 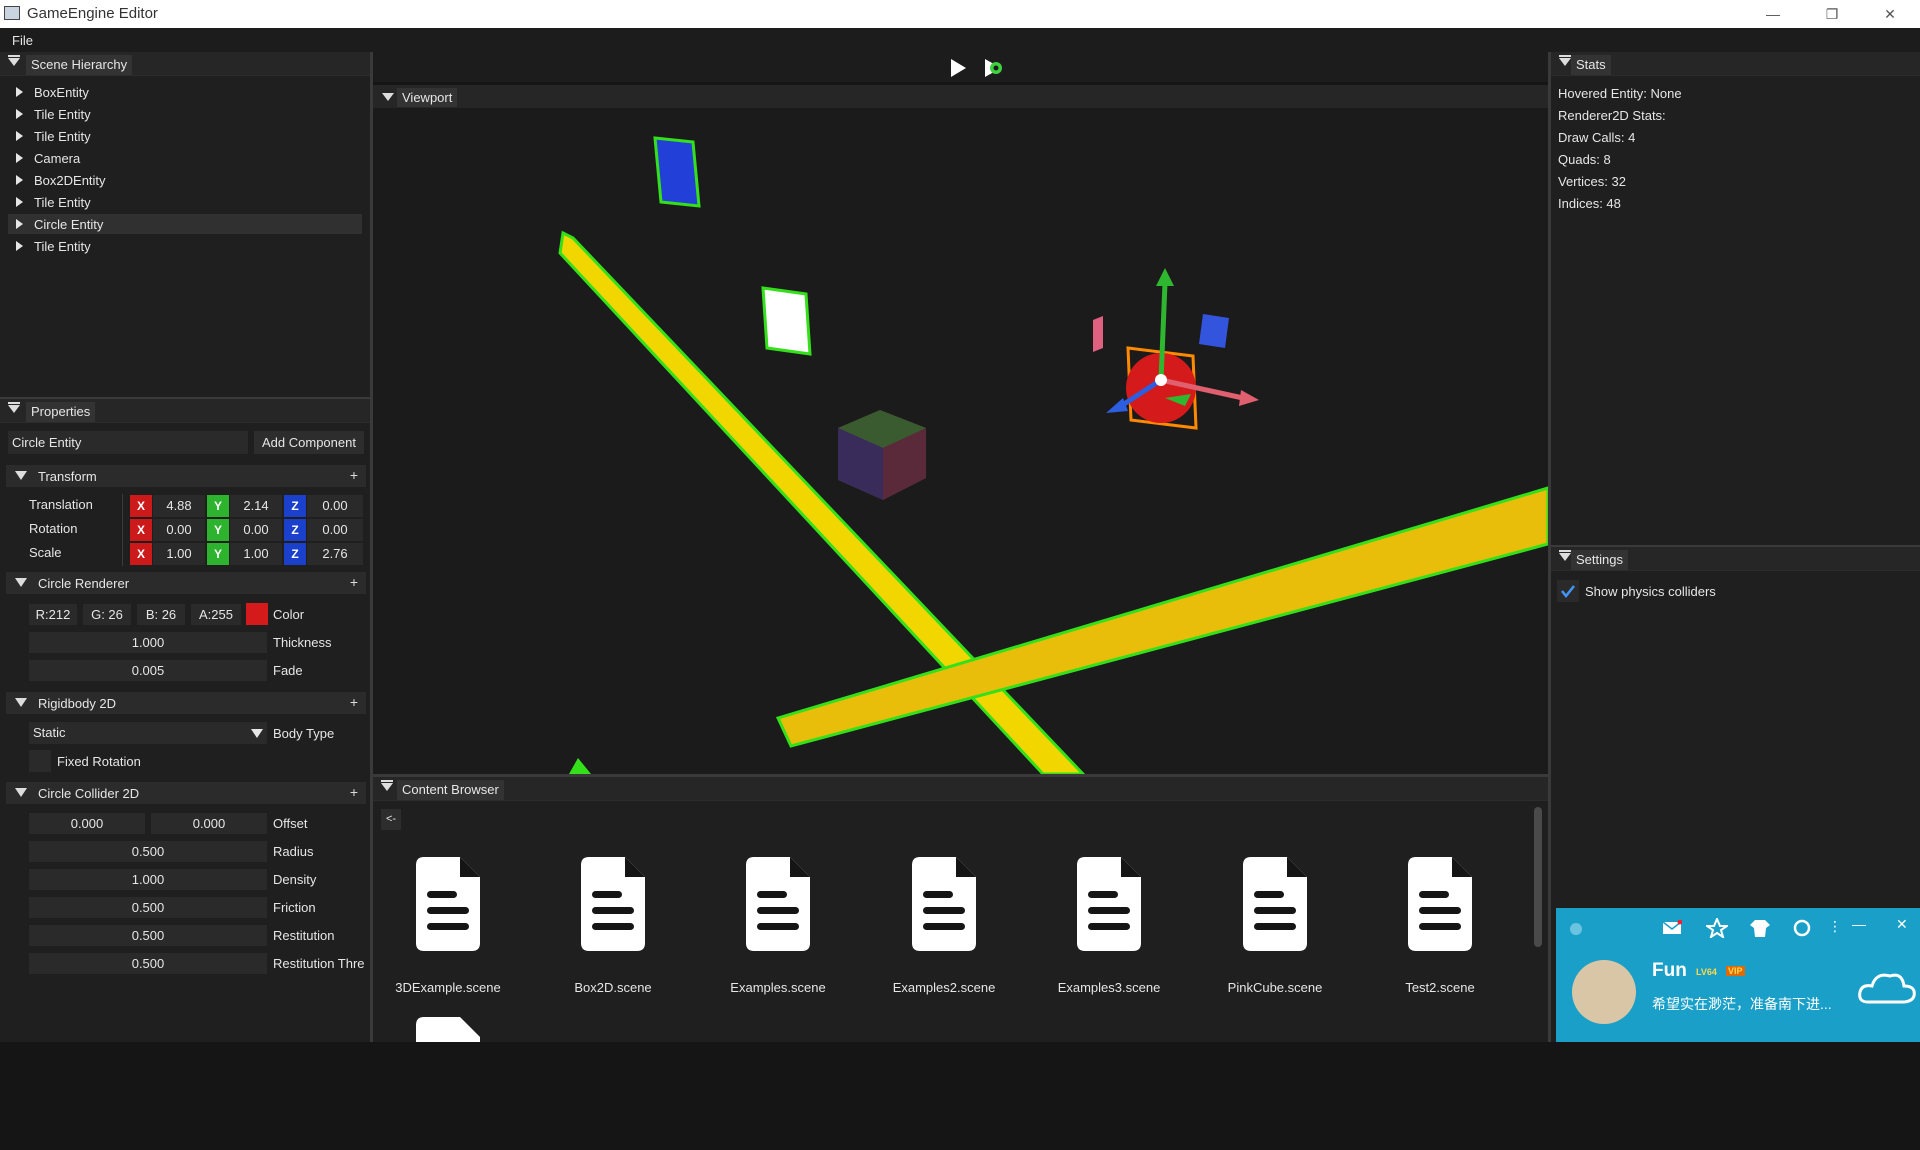 What do you see at coordinates (1760, 928) in the screenshot?
I see `shirt-icon` at bounding box center [1760, 928].